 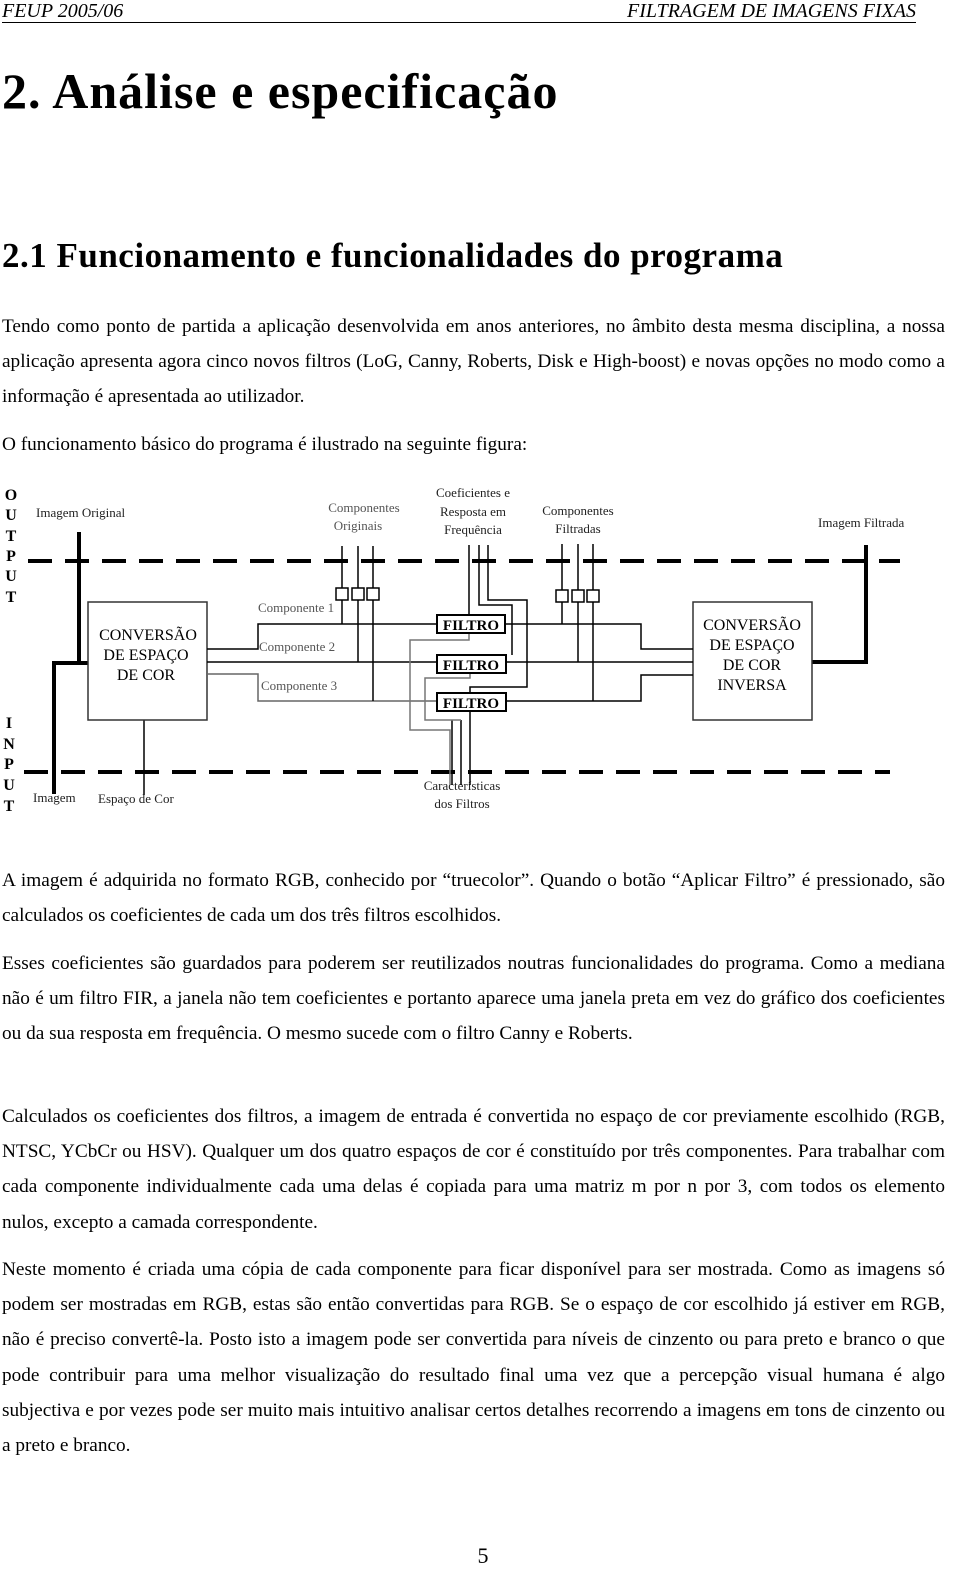 I want to click on svg-text: INVERSA, so click(x=752, y=685).